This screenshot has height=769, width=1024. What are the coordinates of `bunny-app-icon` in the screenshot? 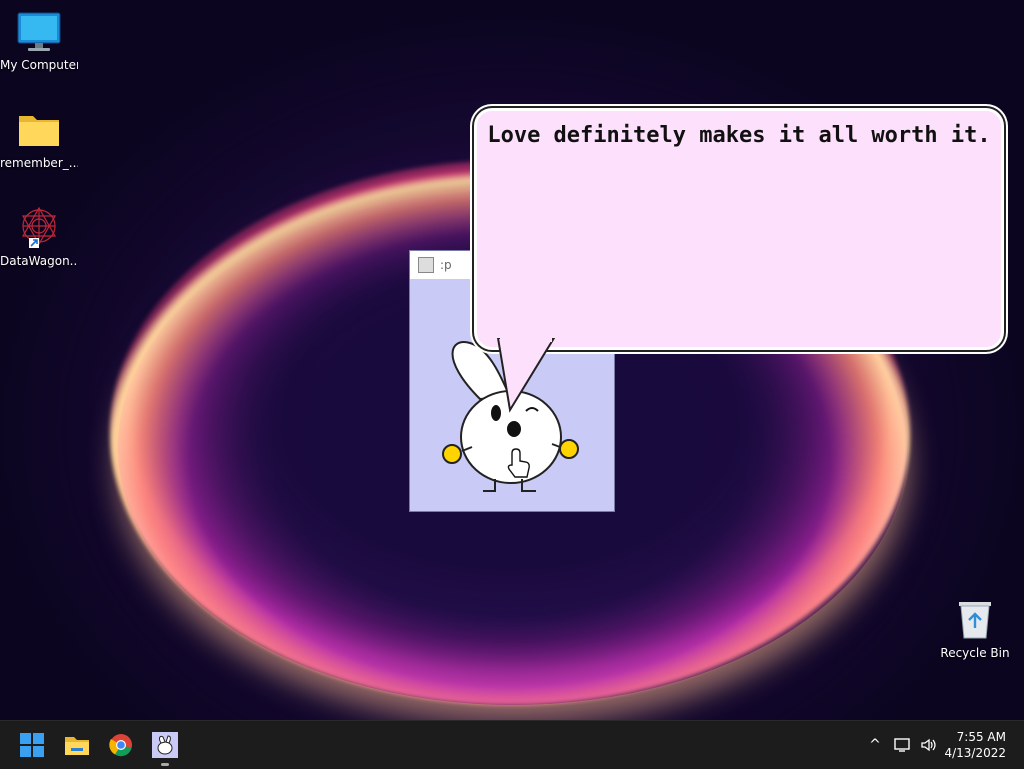 It's located at (165, 745).